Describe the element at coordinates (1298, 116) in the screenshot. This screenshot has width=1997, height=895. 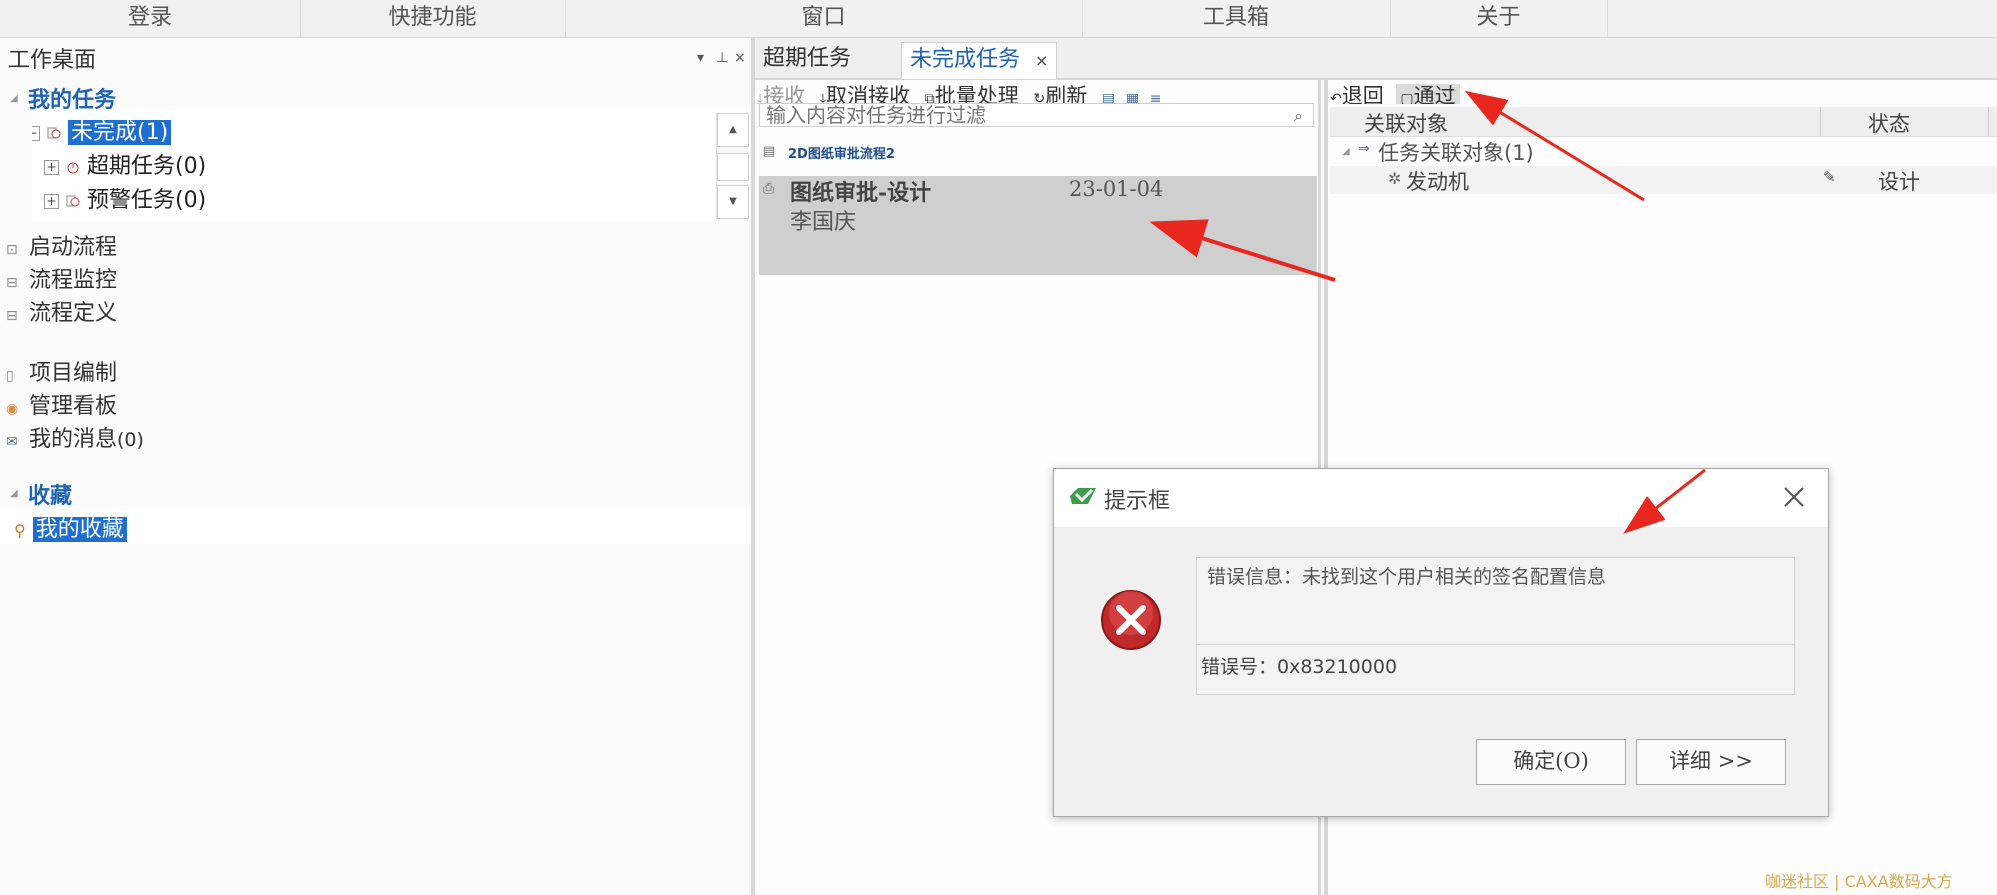
I see `search-icon: ⌕` at that location.